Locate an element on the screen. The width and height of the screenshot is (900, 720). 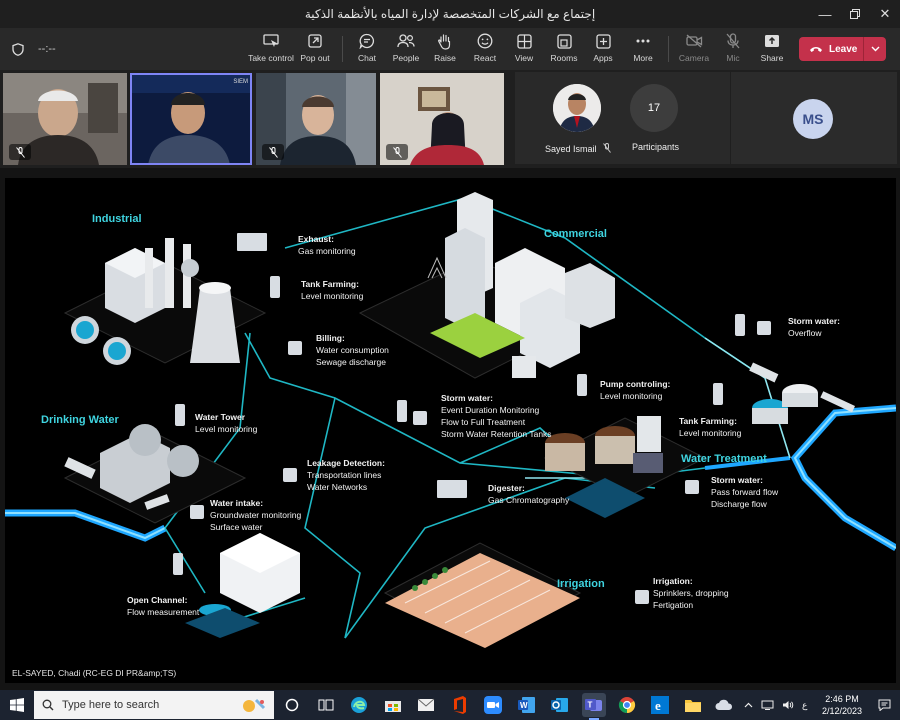
teams-icon: T is located at coordinates (593, 705).